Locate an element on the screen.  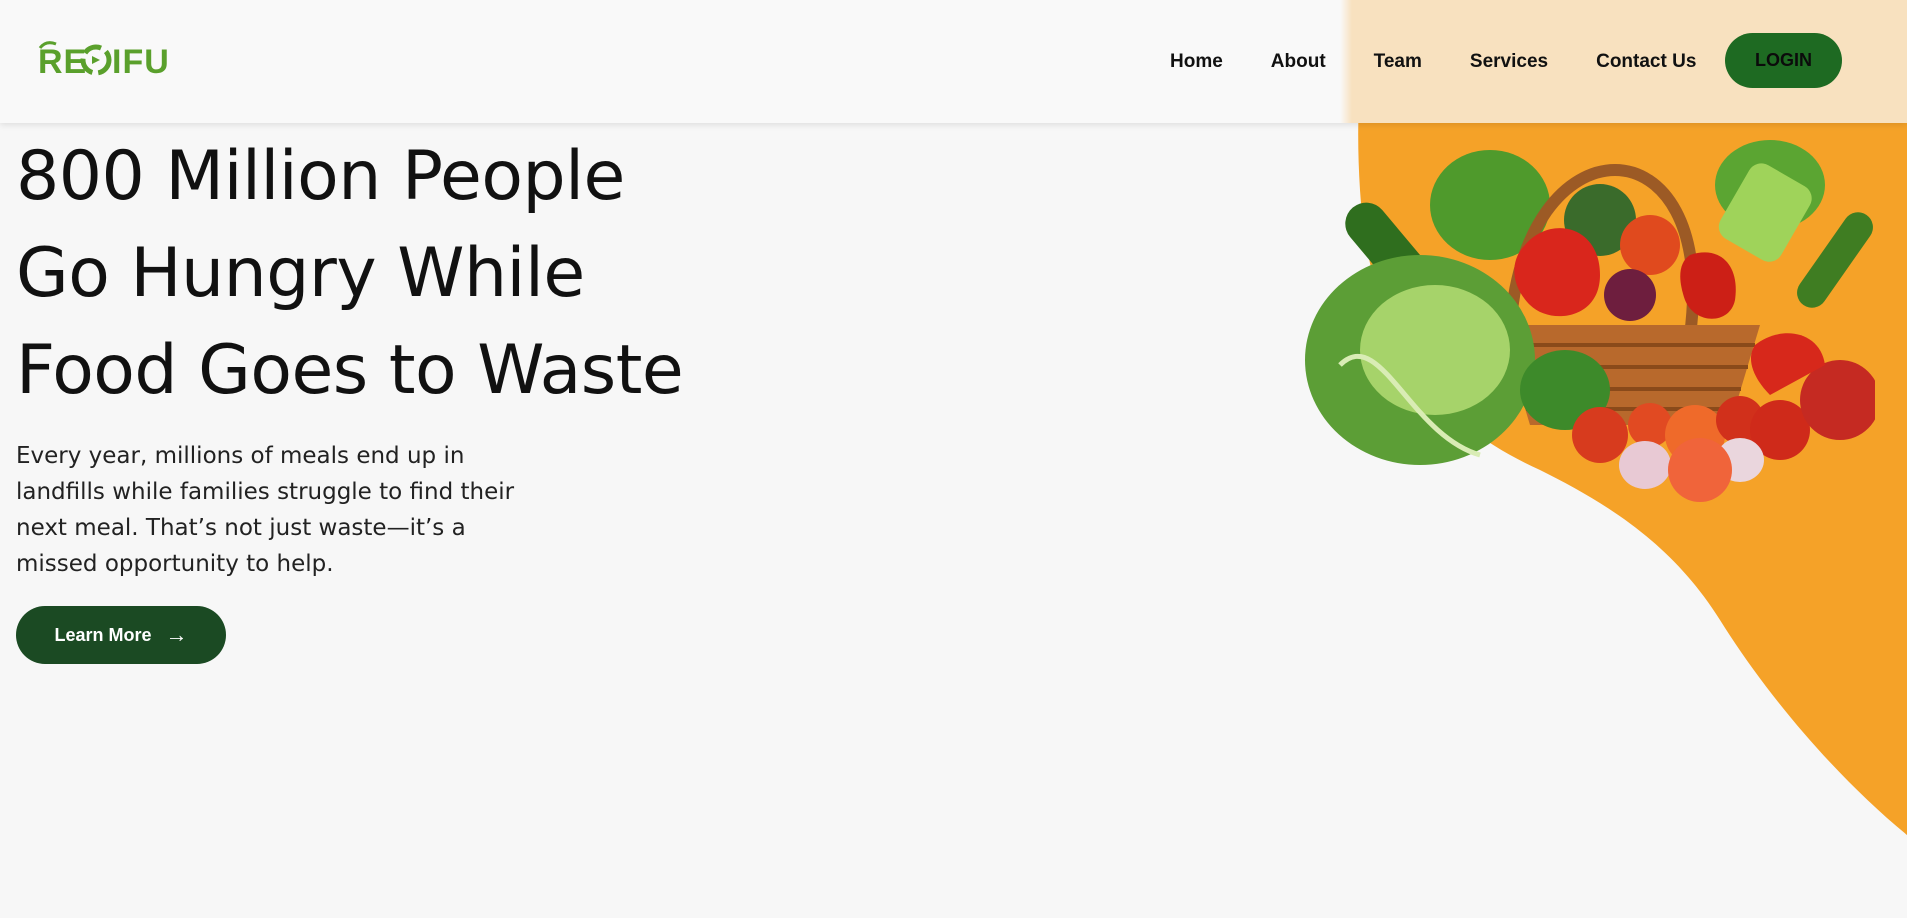
nav-about: About is located at coordinates (1298, 62).